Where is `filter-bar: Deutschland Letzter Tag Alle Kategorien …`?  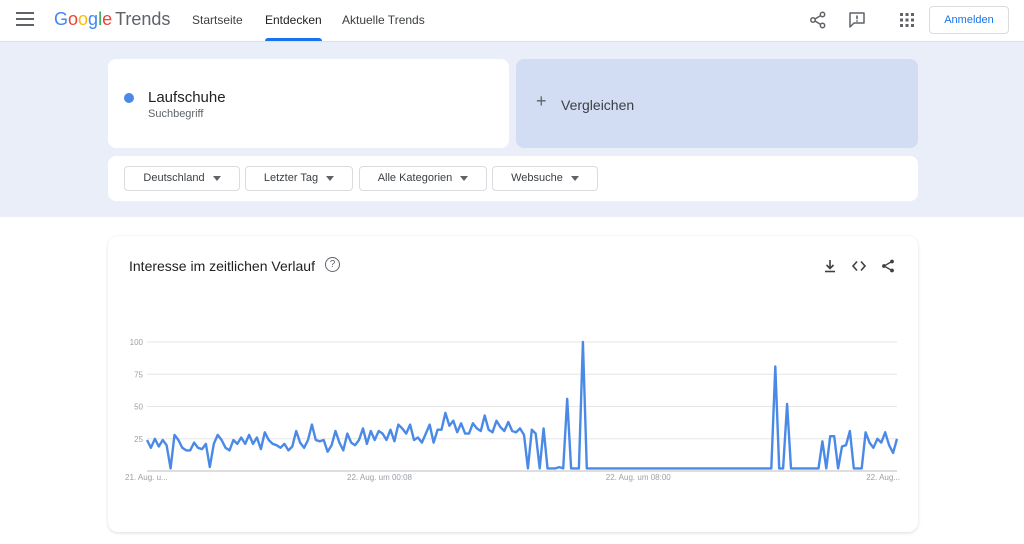
filter-bar: Deutschland Letzter Tag Alle Kategorien … is located at coordinates (513, 178).